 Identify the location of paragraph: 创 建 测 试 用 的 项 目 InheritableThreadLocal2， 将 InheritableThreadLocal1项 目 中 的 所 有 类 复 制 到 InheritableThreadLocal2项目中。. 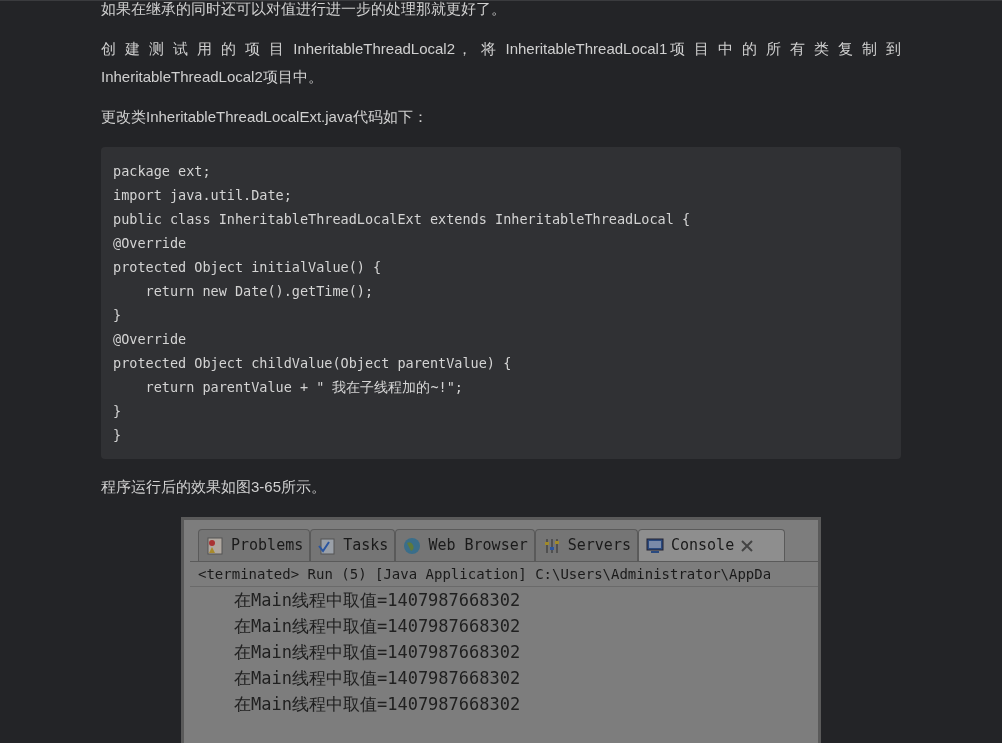
(501, 63).